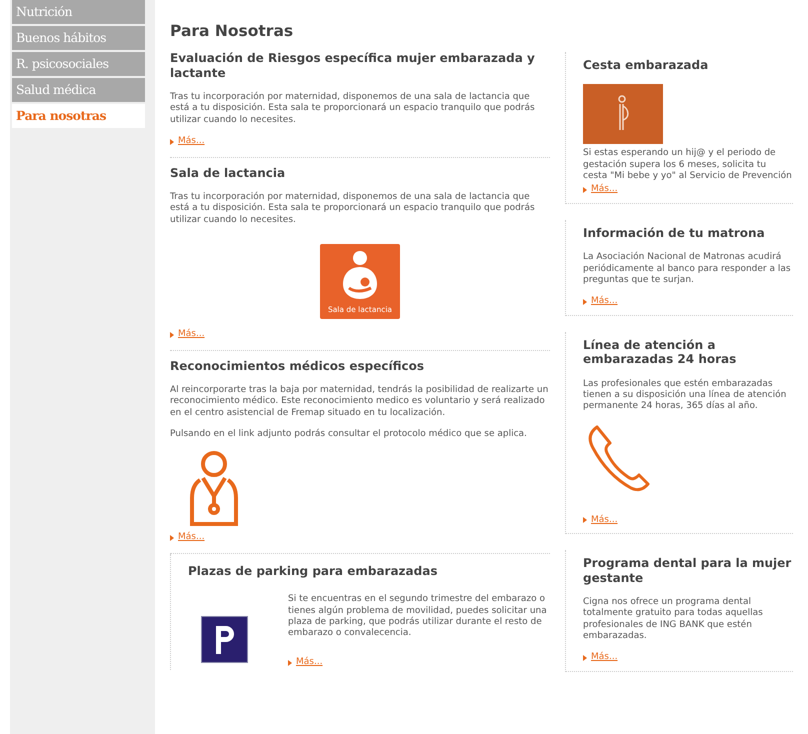  Describe the element at coordinates (418, 617) in the screenshot. I see `paragraph: Si te encuentras en el segundo trimestre del embarazo o tienes algún problema de movilidad, puedes solicitar una plaza de parking, que podrás utilizar durante el resto de embarazo o convalecencia.` at that location.